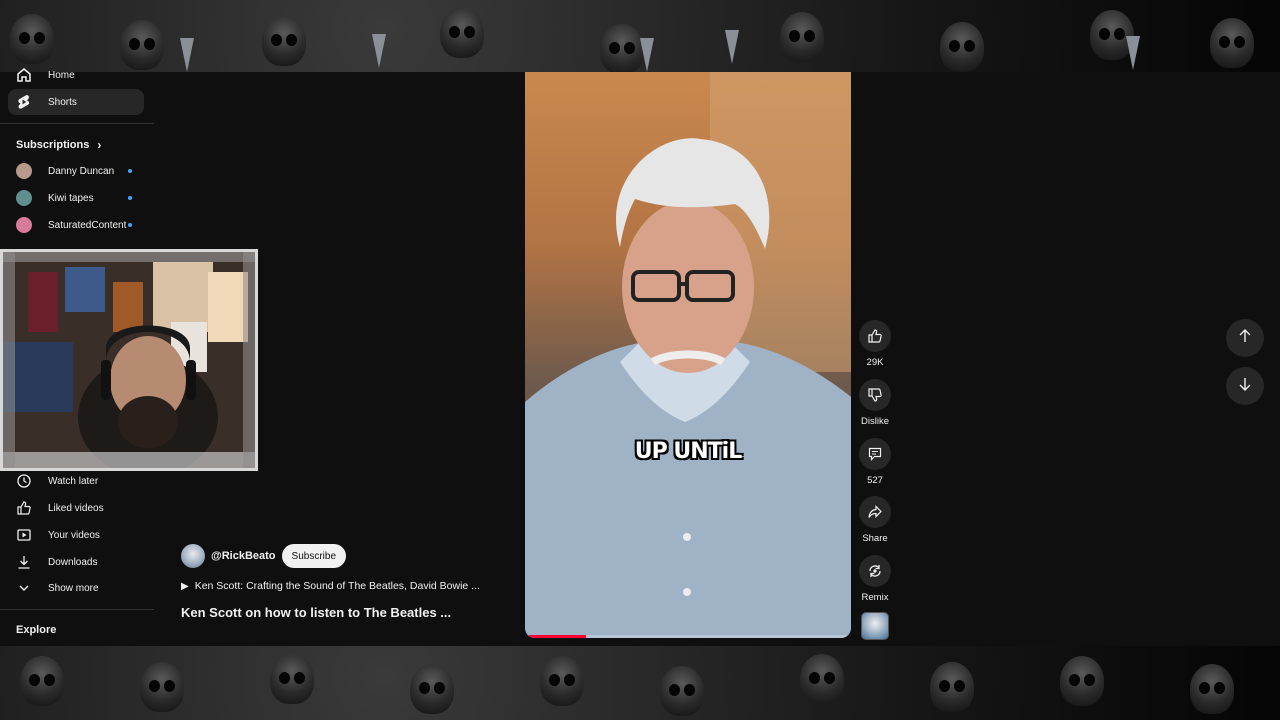  Describe the element at coordinates (24, 75) in the screenshot. I see `home-icon` at that location.